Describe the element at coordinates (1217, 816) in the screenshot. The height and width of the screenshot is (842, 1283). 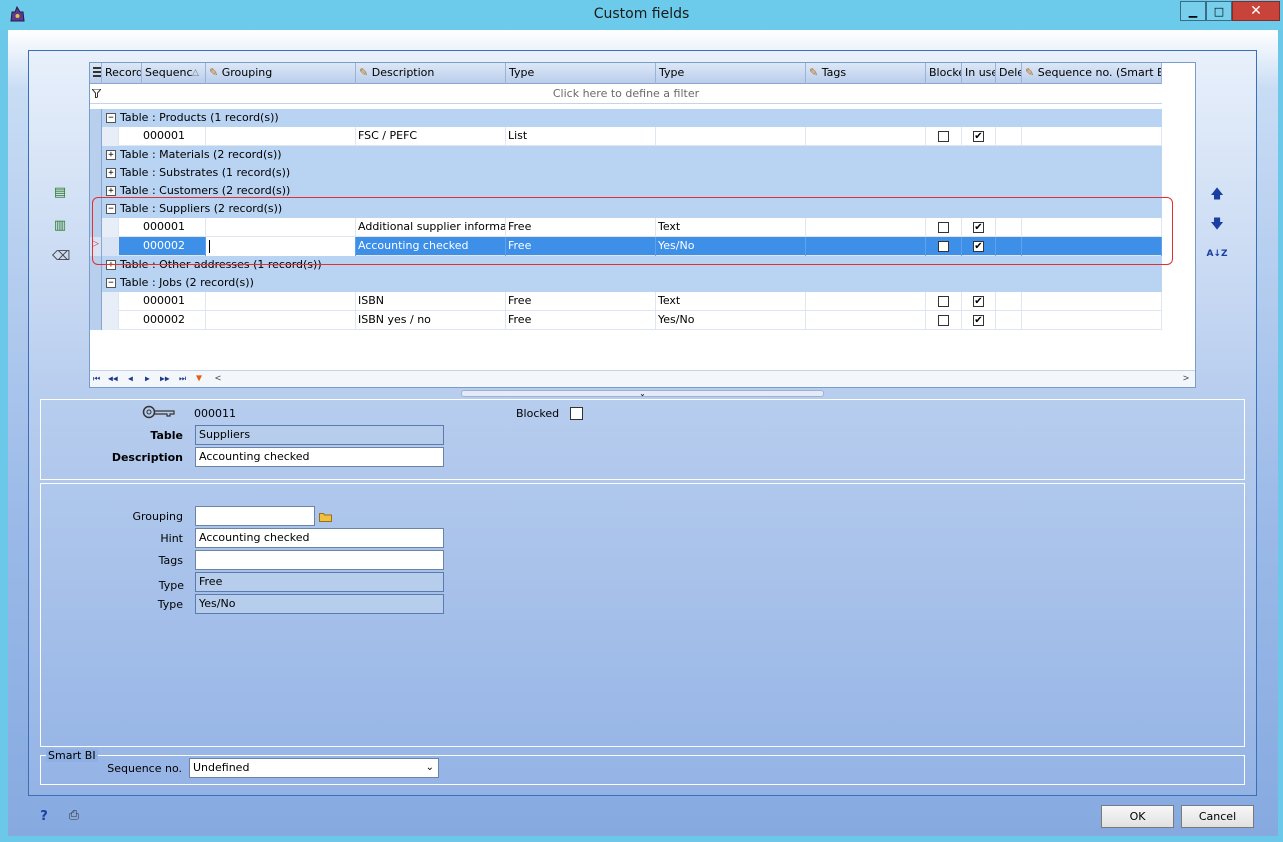
I see `cancel-button: Cancel` at that location.